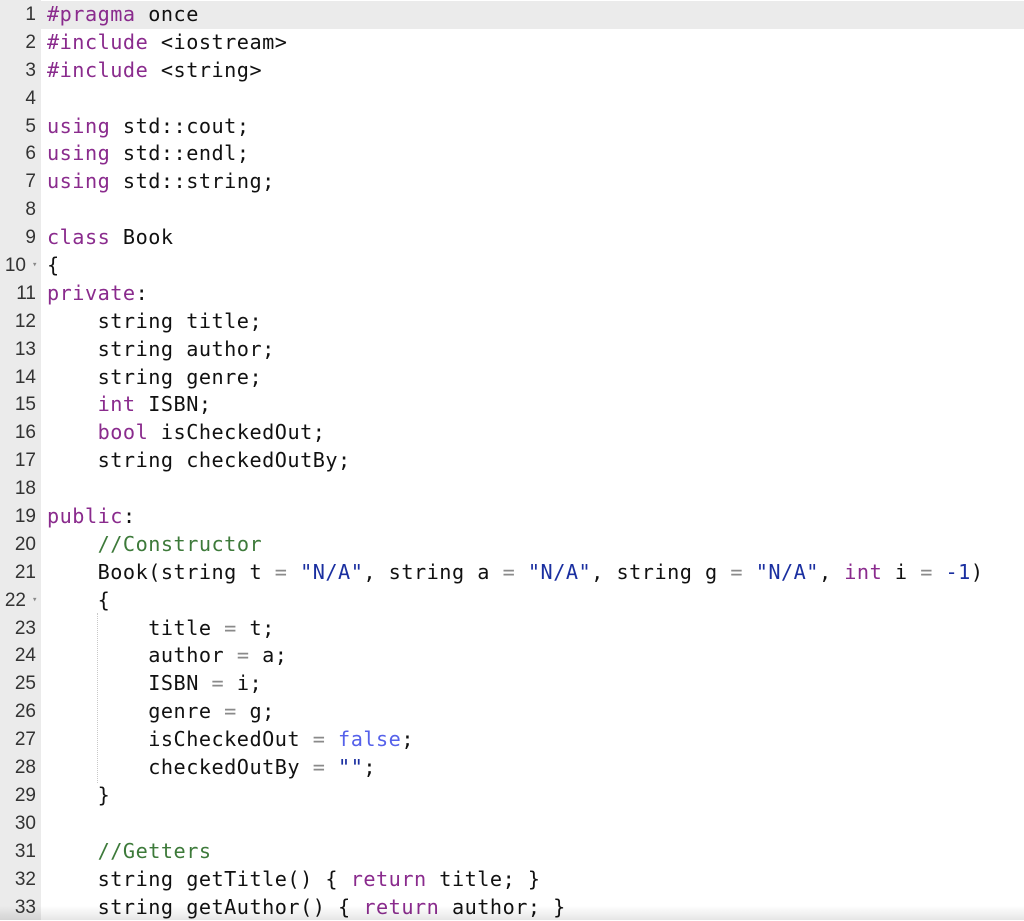 This screenshot has height=921, width=1024. What do you see at coordinates (154, 322) in the screenshot?
I see `code-text: string title;` at bounding box center [154, 322].